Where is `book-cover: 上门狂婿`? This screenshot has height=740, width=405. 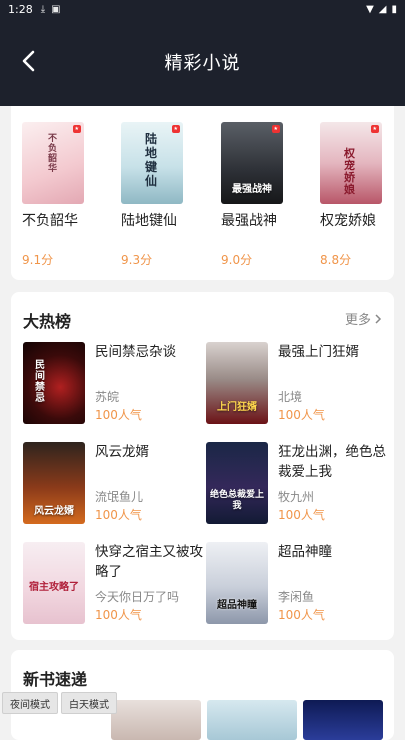
book-cover: 上门狂婿 is located at coordinates (237, 383).